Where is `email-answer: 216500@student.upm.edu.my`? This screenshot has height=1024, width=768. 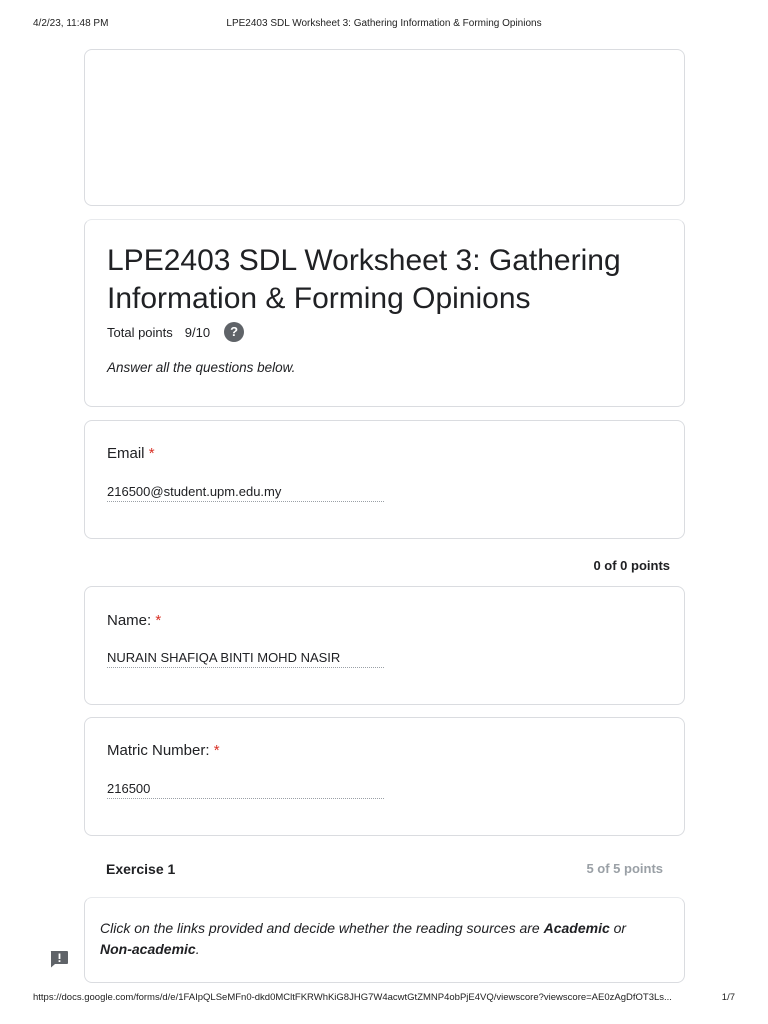
email-answer: 216500@student.upm.edu.my is located at coordinates (245, 493).